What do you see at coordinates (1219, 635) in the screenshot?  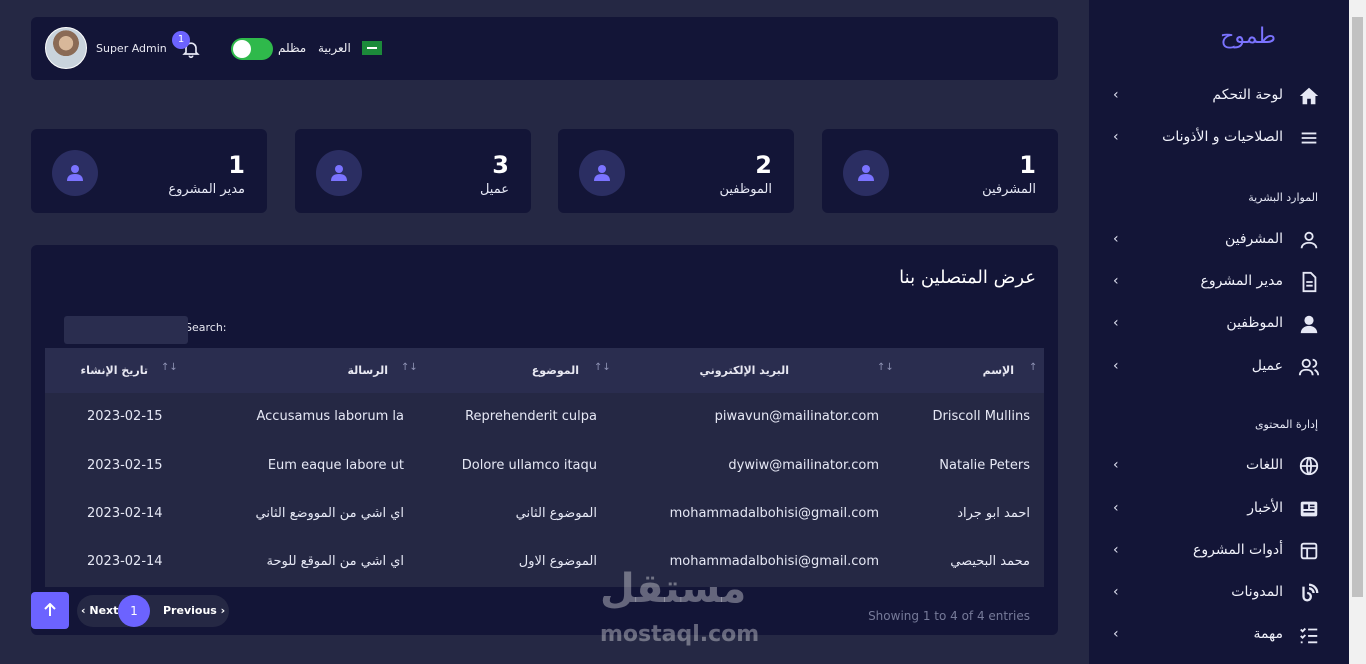 I see `sidebar-item-tasks: ‹ مهمة` at bounding box center [1219, 635].